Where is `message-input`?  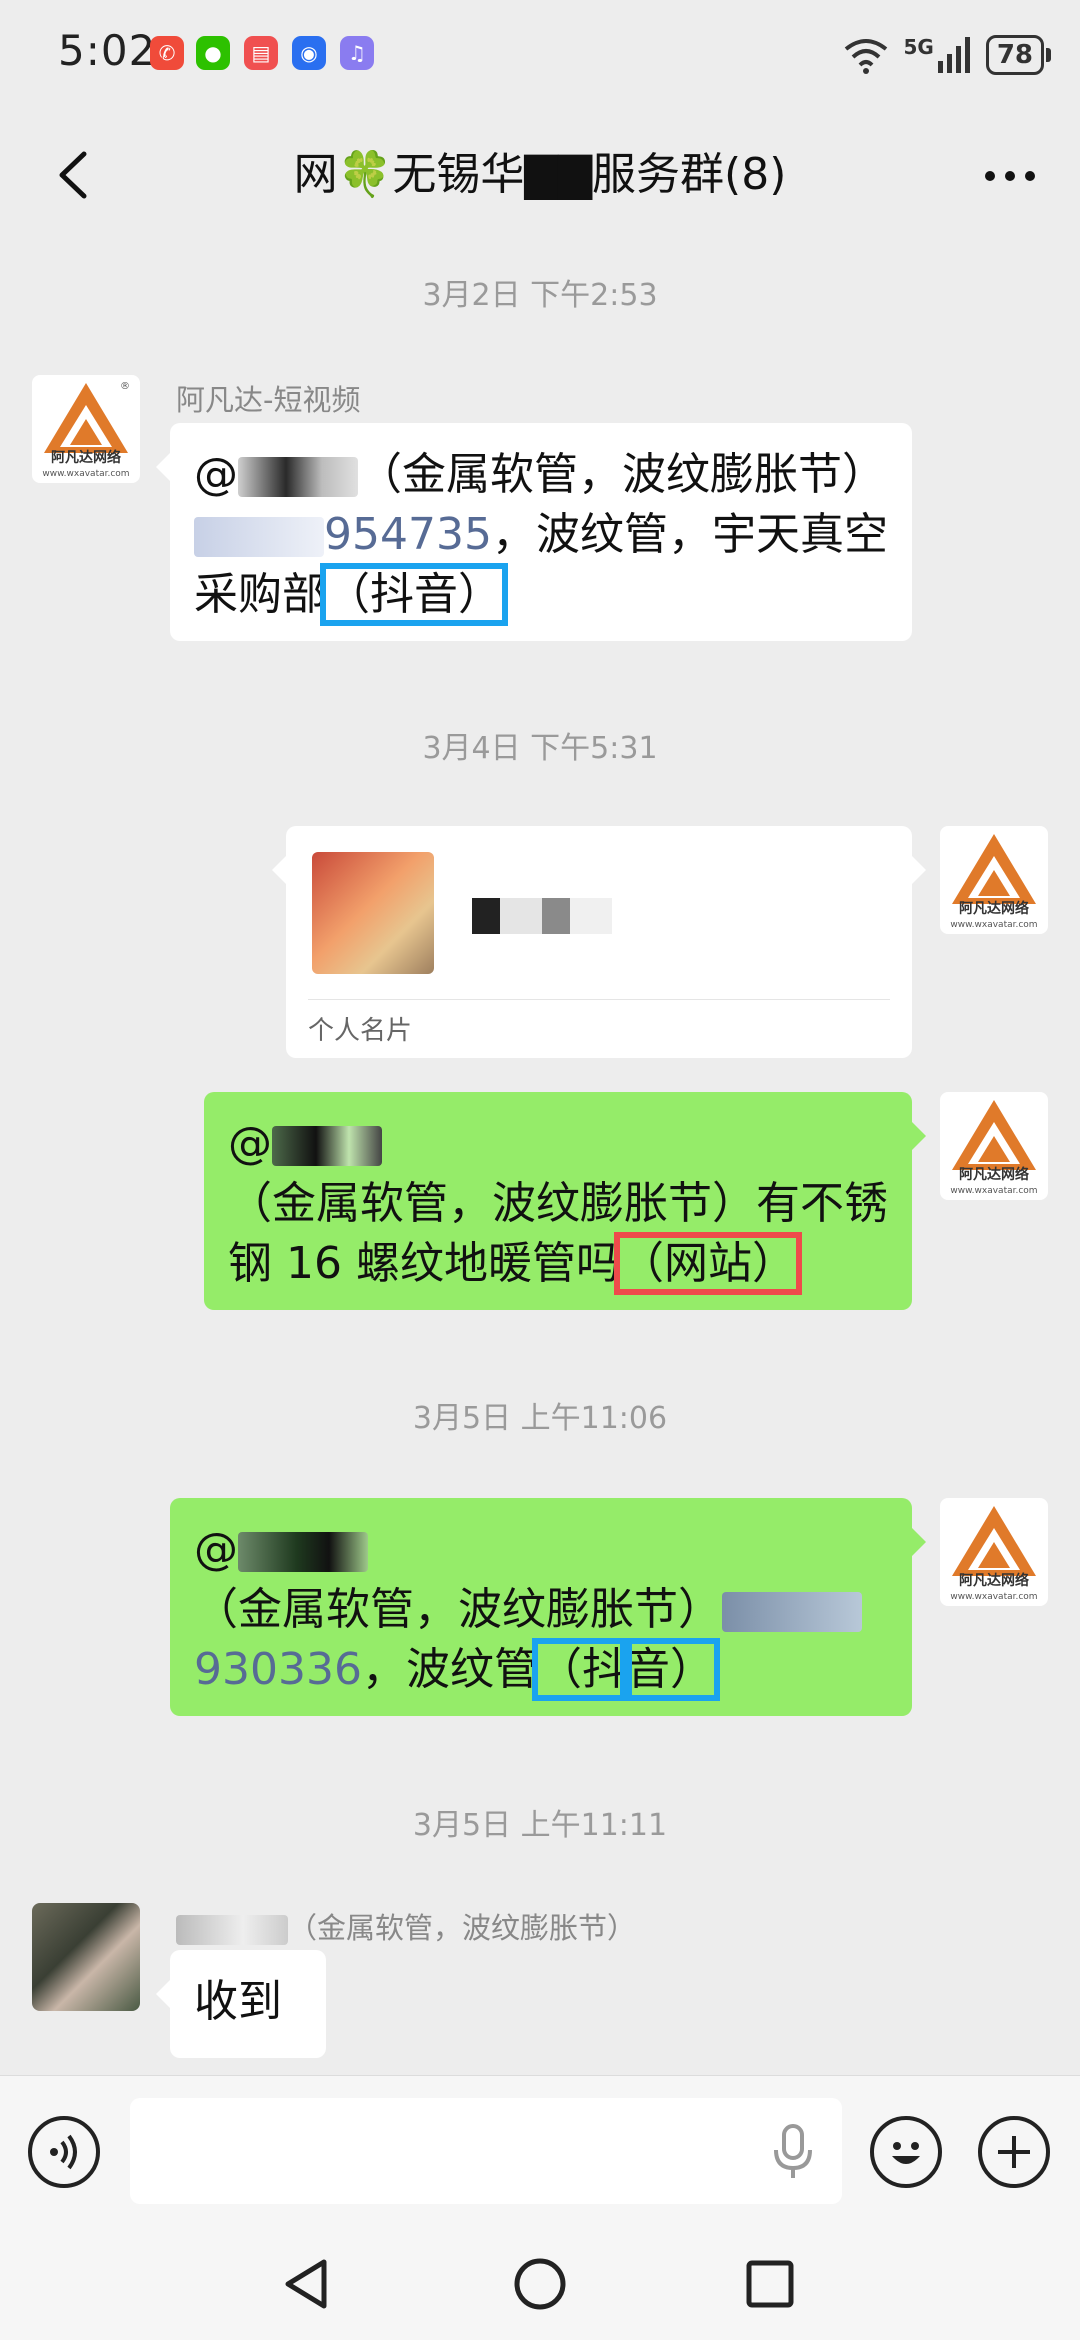
message-input is located at coordinates (486, 2151).